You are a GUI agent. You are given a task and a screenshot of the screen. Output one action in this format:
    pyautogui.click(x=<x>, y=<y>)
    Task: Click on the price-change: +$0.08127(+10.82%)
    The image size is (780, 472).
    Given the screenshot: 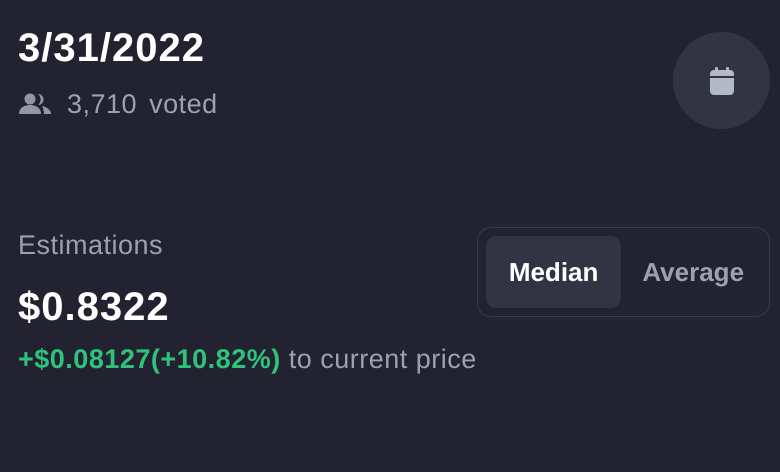 What is the action you would take?
    pyautogui.click(x=149, y=359)
    